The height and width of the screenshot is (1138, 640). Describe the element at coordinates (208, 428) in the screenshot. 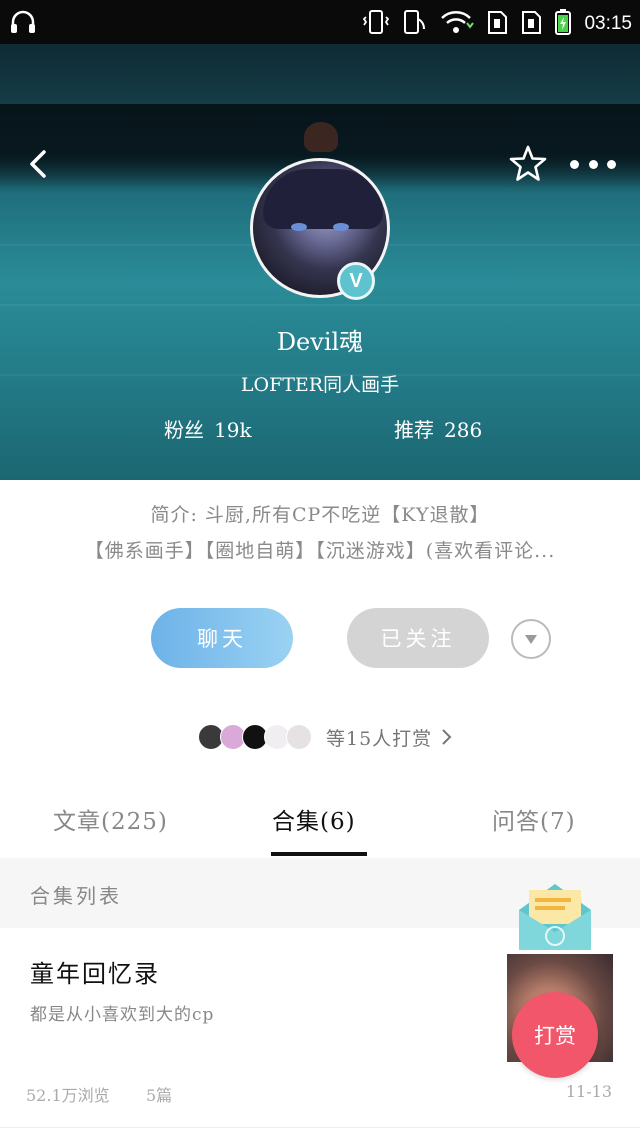

I see `fans-stat: 粉丝 19k` at that location.